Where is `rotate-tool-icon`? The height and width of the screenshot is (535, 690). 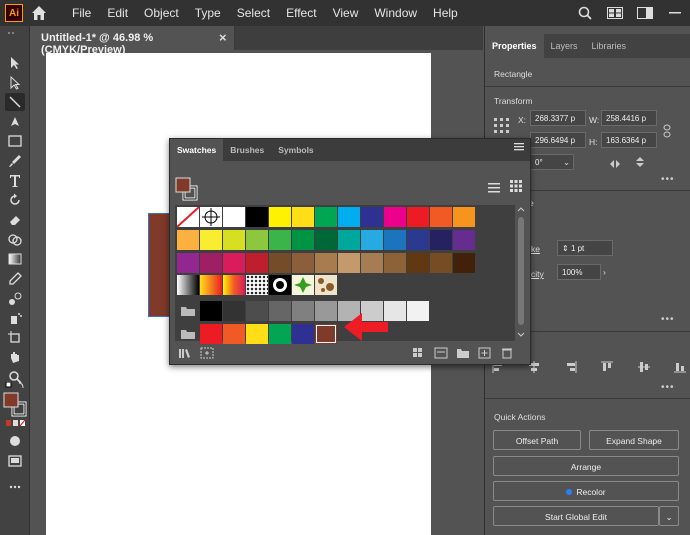 rotate-tool-icon is located at coordinates (15, 200).